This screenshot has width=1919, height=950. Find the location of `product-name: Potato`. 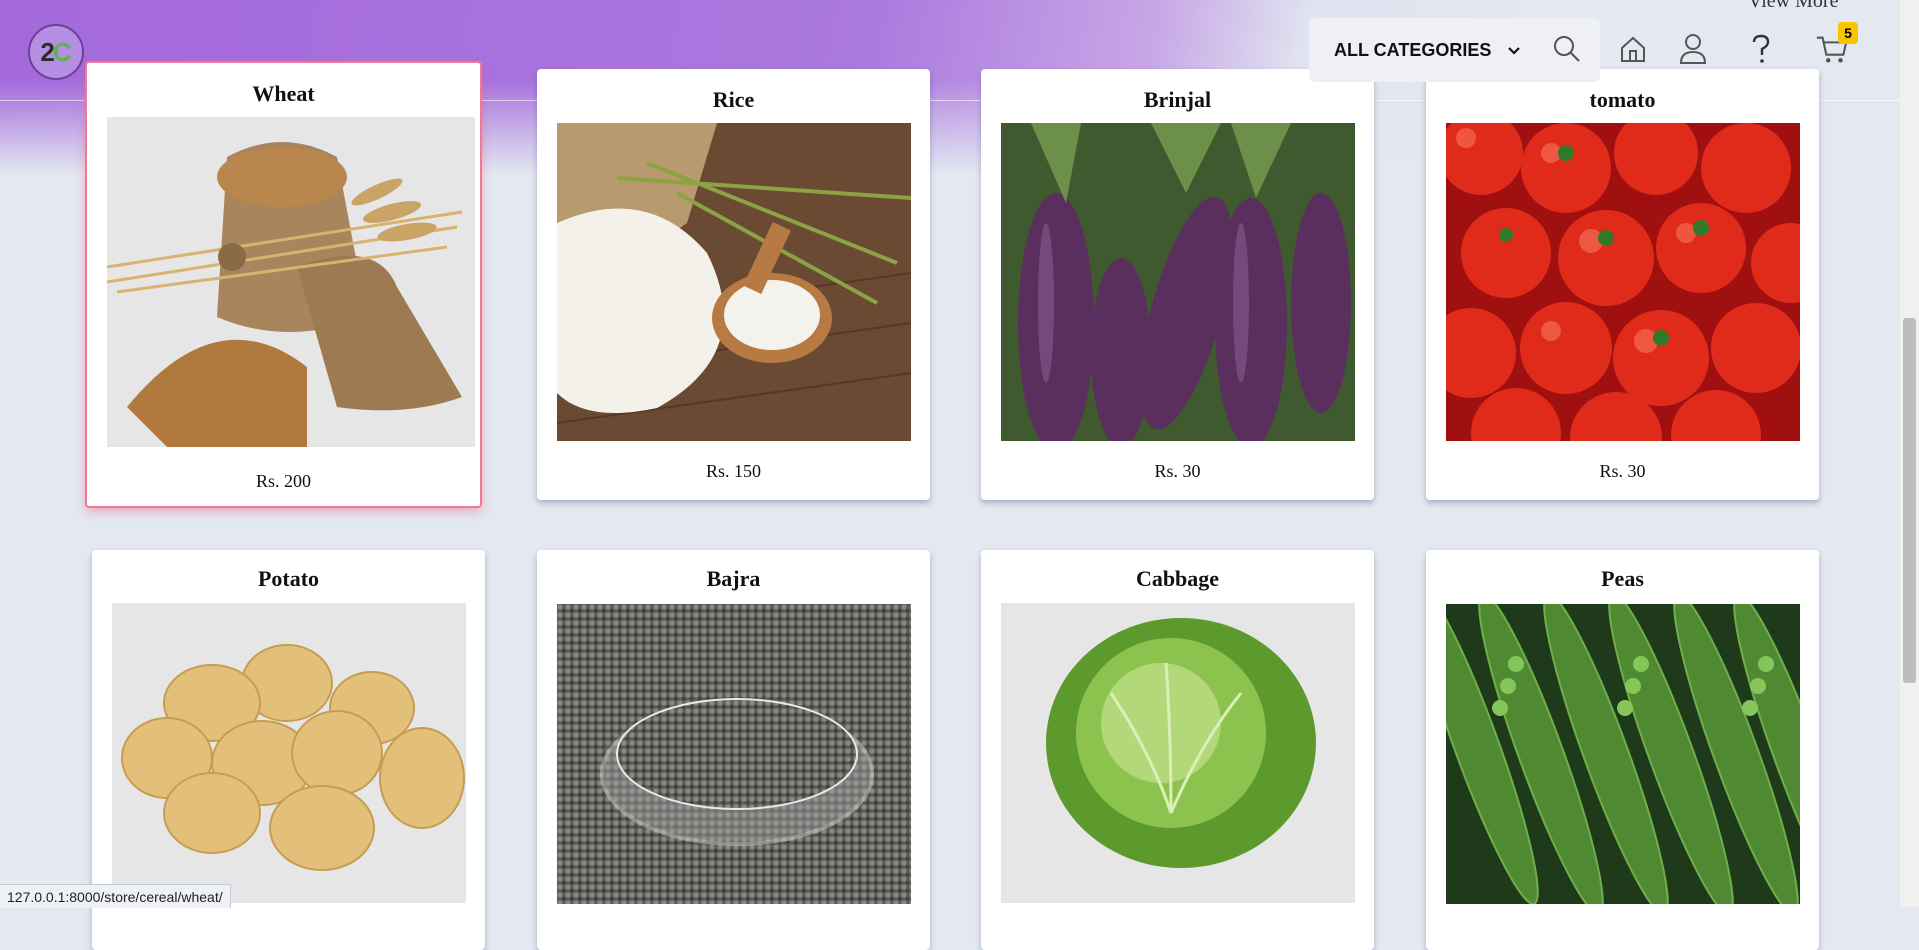

product-name: Potato is located at coordinates (288, 578).